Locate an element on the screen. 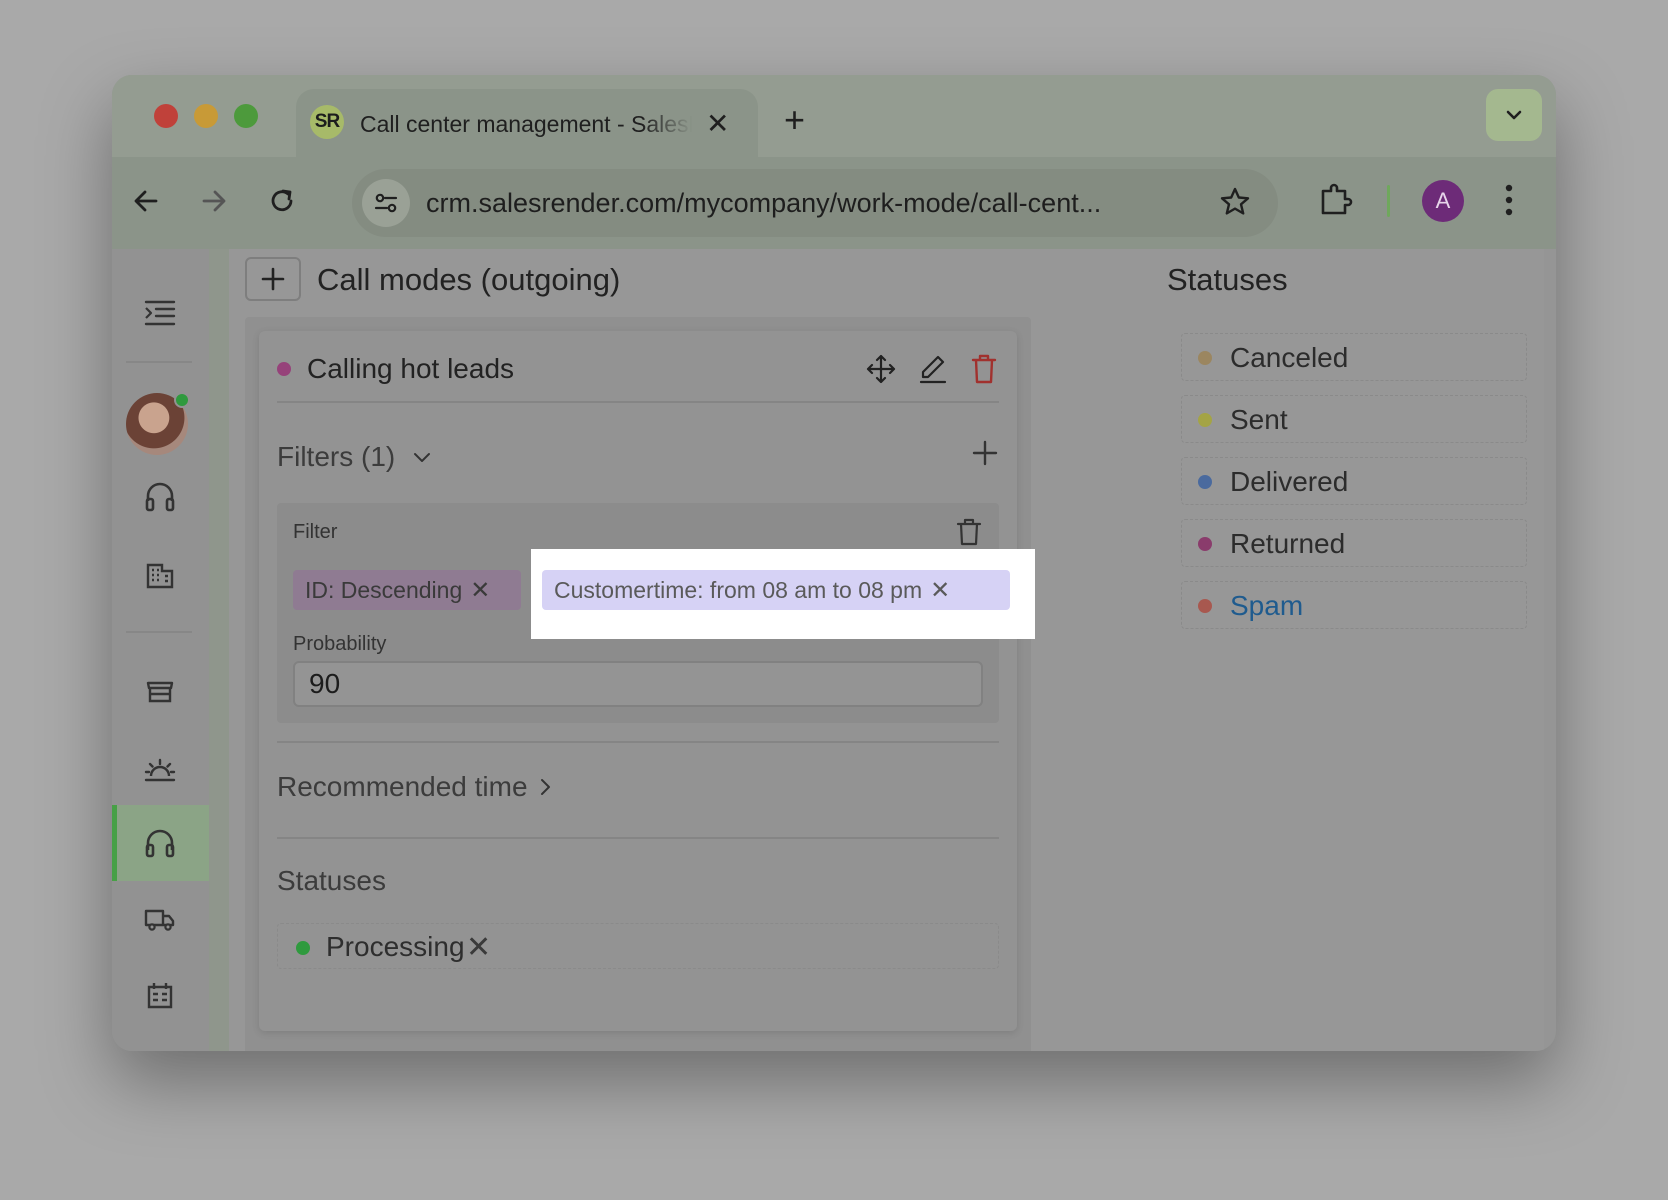  status-item-spam: Spam is located at coordinates (1354, 605).